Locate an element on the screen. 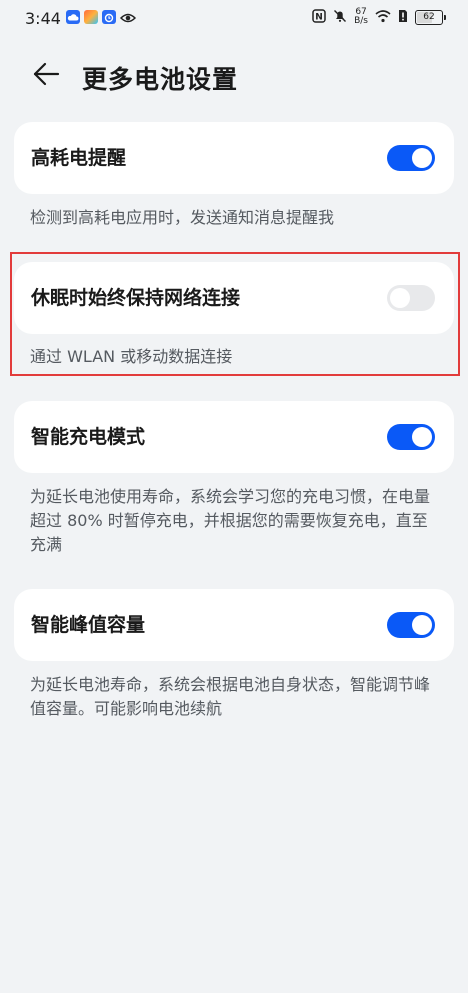 This screenshot has height=993, width=468. setting-description: 检测到高耗电应用时，发送通知消息提醒我 is located at coordinates (182, 217).